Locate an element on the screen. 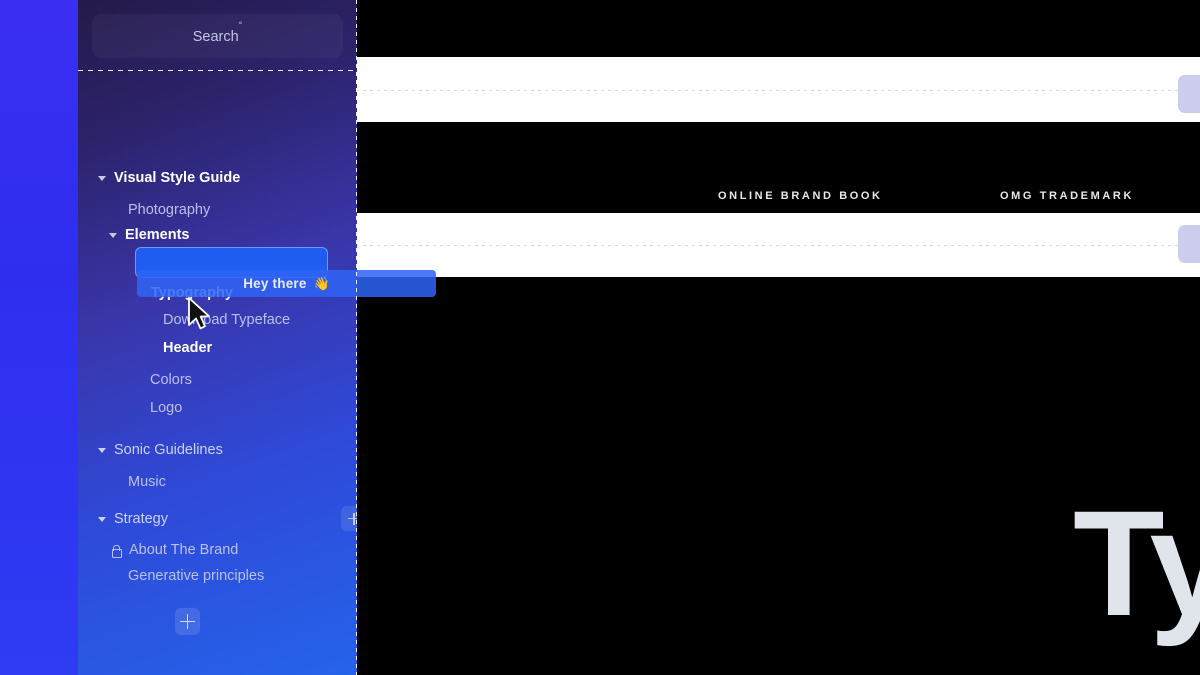 This screenshot has height=675, width=1200. headline-typography: Typogr is located at coordinates (1136, 563).